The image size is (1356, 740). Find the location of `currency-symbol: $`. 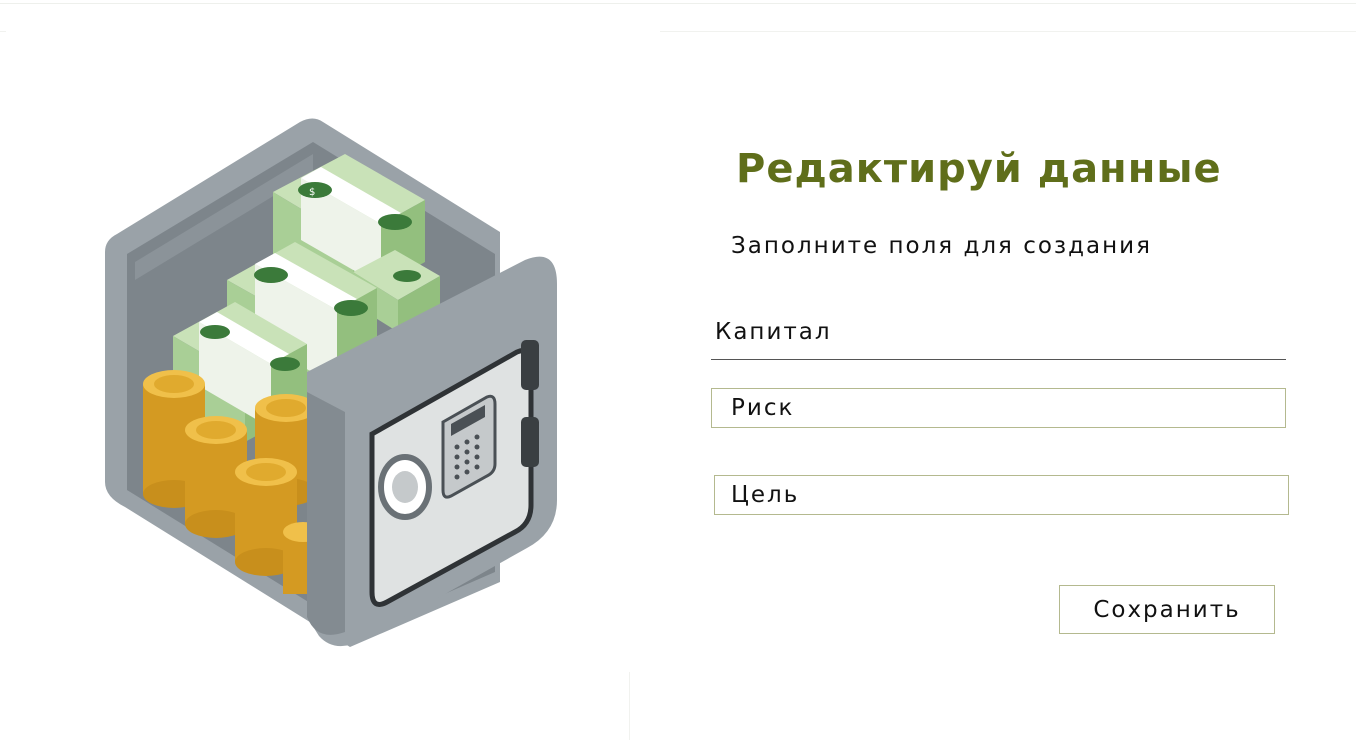

currency-symbol: $ is located at coordinates (312, 192).